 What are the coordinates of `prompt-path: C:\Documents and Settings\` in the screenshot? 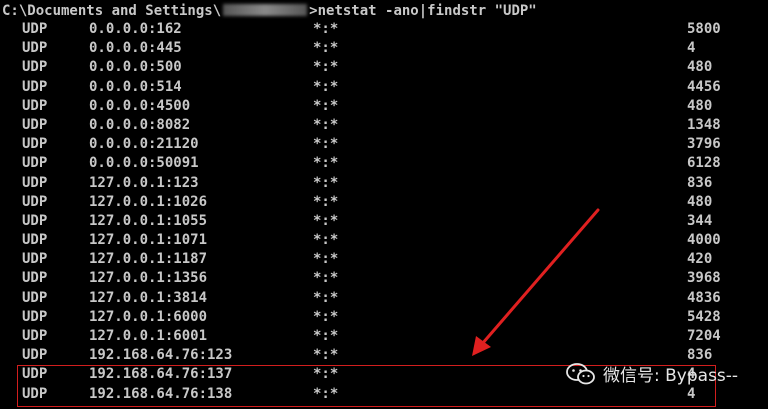 It's located at (112, 11).